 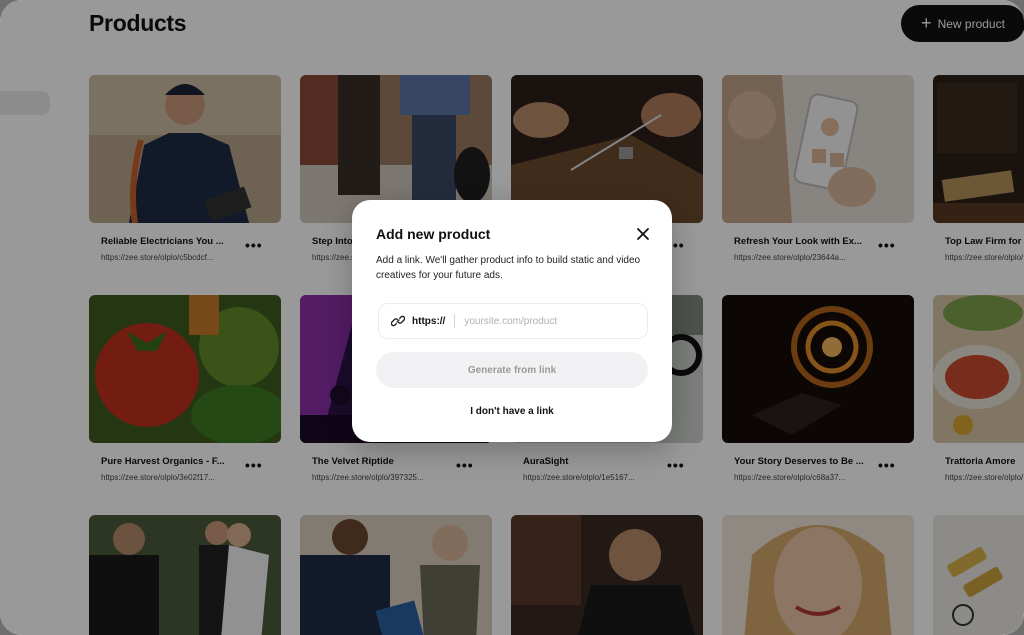 What do you see at coordinates (512, 370) in the screenshot?
I see `generate-from-link-button: Generate from link` at bounding box center [512, 370].